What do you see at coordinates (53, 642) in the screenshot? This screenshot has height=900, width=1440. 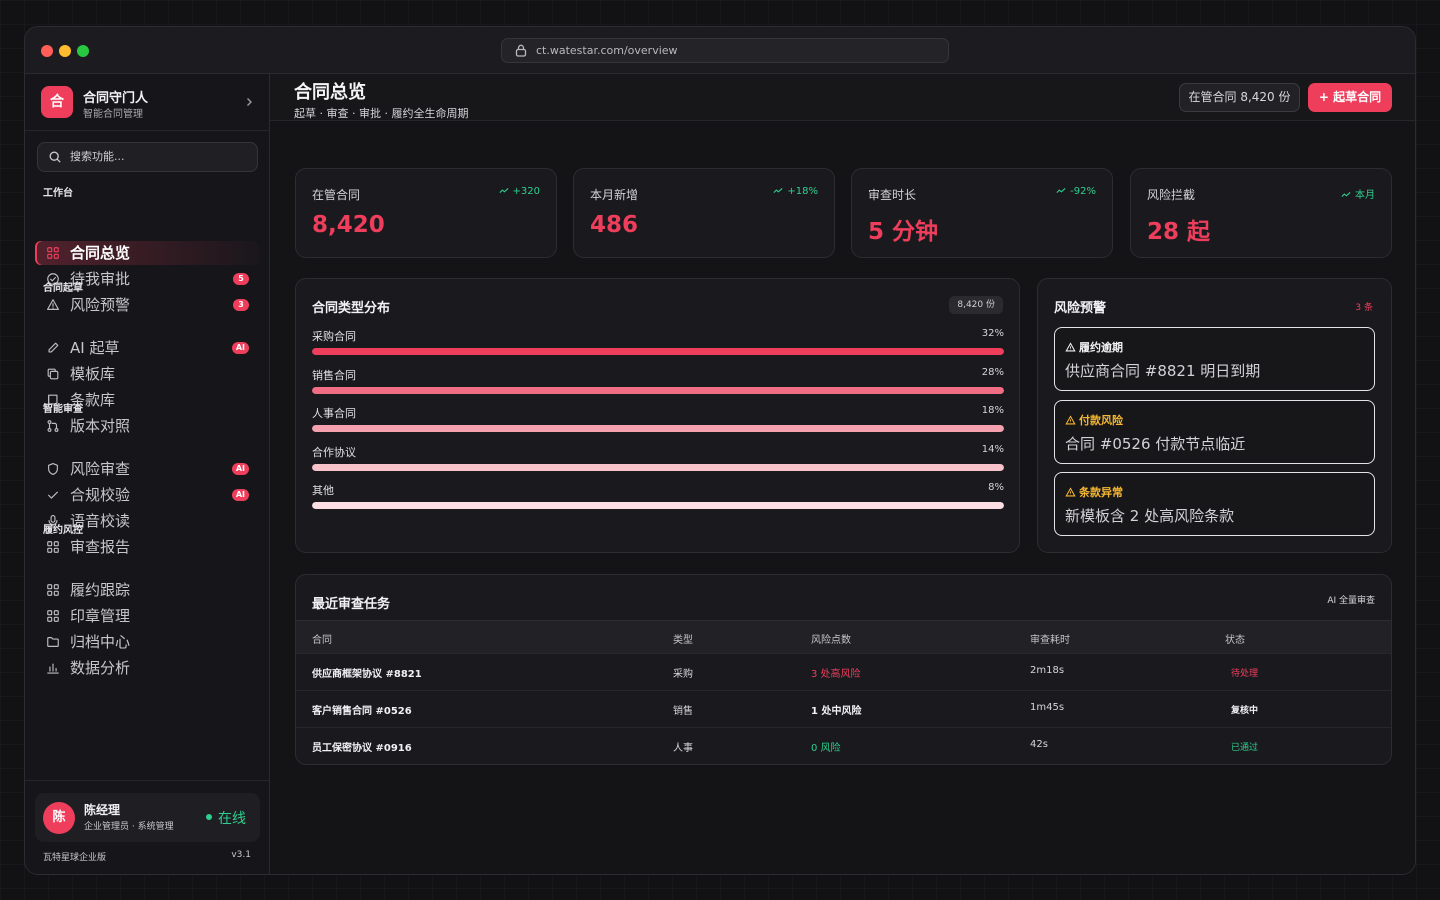 I see `folder-icon` at bounding box center [53, 642].